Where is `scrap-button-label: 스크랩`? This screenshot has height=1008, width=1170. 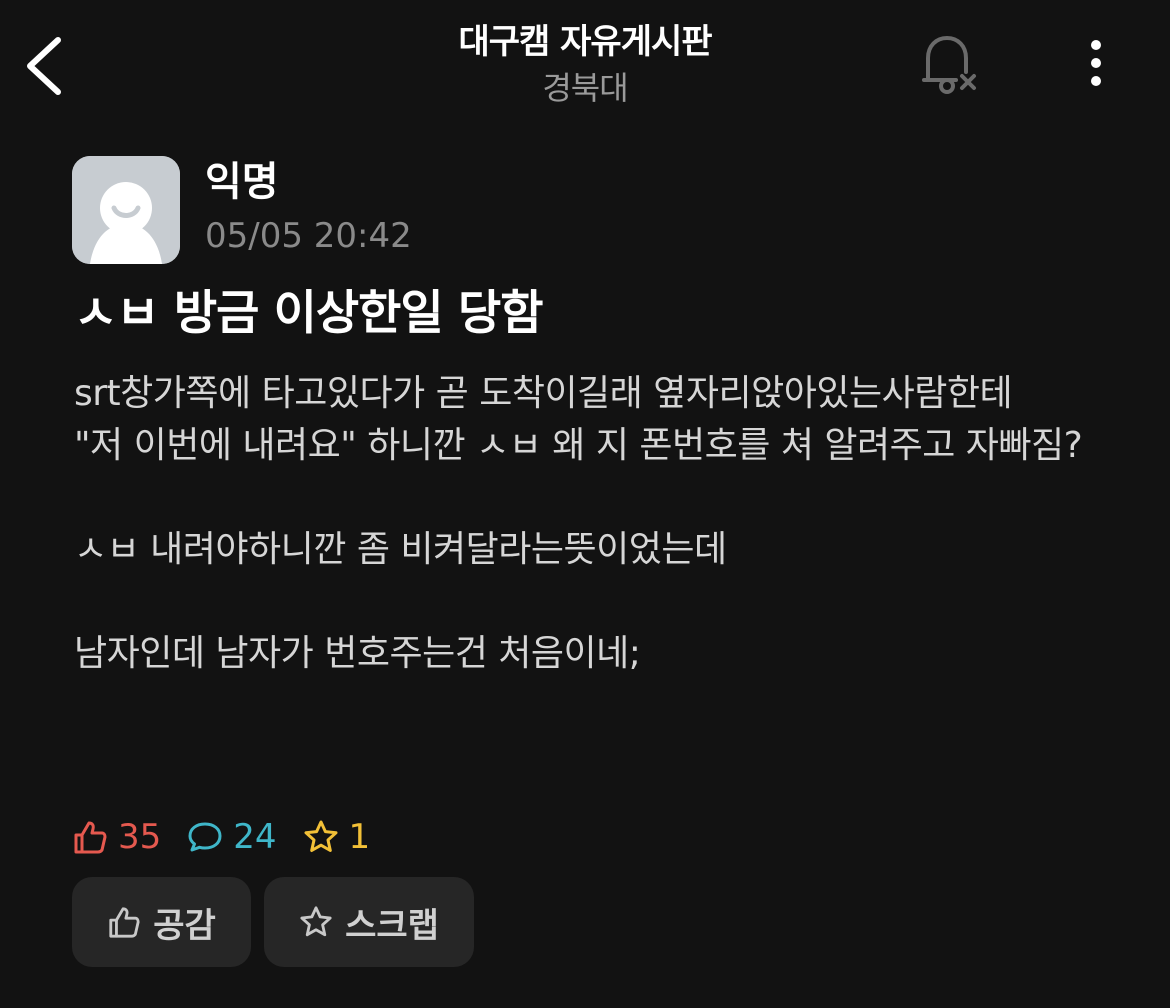
scrap-button-label: 스크랩 is located at coordinates (392, 925).